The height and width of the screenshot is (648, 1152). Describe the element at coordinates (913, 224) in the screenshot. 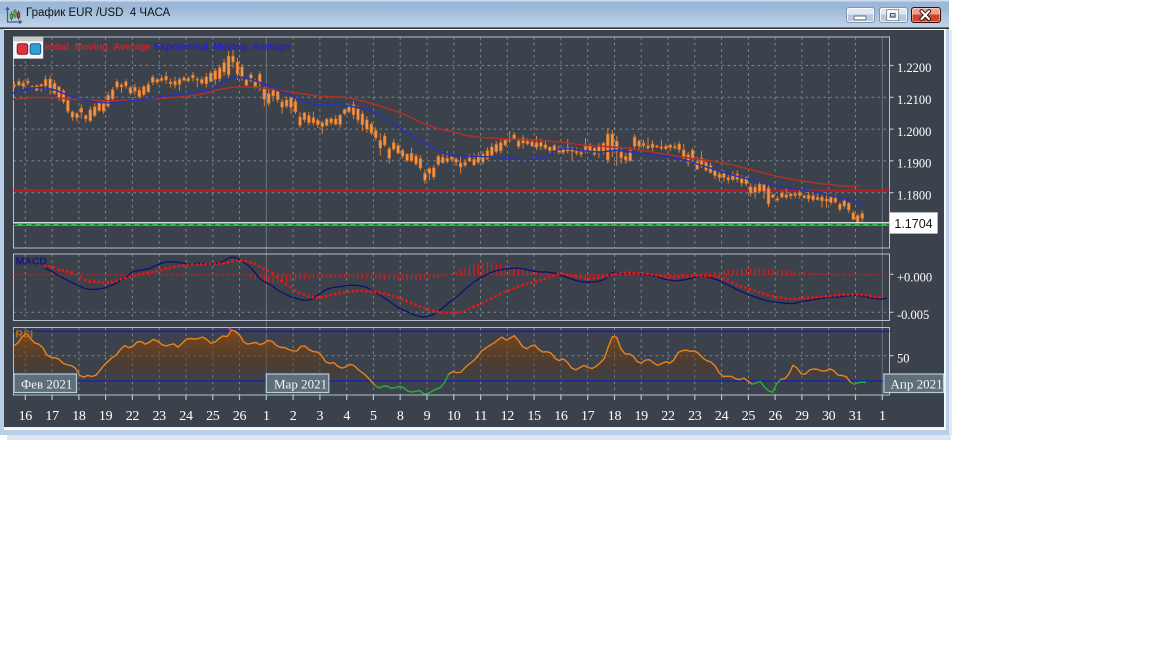

I see `svg-text: 1.1704` at that location.